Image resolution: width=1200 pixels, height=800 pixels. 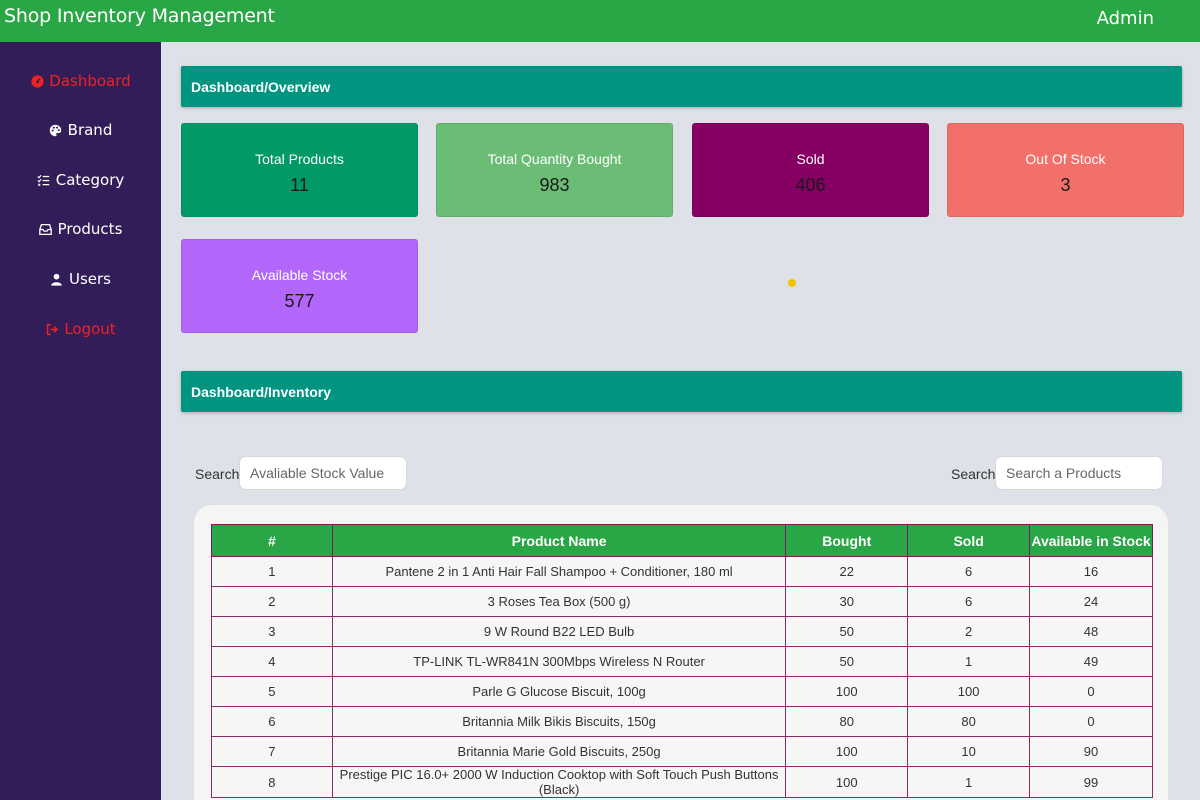 I want to click on cell-product-name: 3 Roses Tea Box (500 g), so click(x=559, y=601).